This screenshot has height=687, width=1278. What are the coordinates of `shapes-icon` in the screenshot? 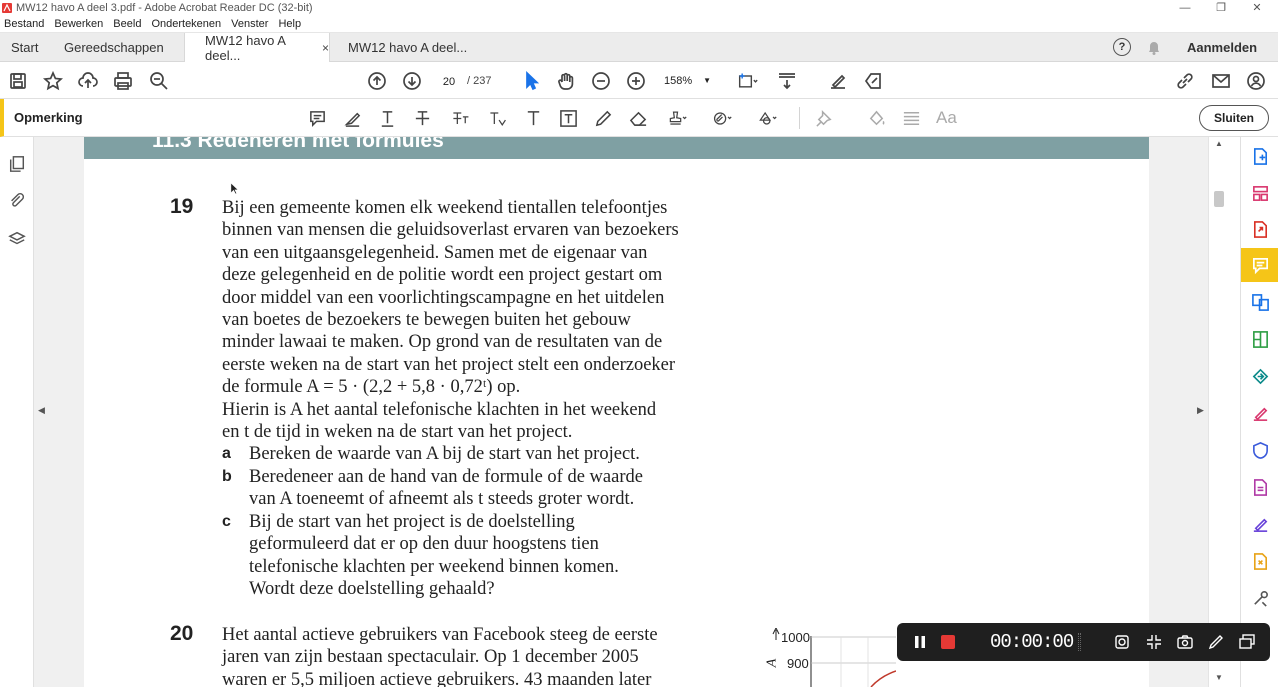 It's located at (767, 118).